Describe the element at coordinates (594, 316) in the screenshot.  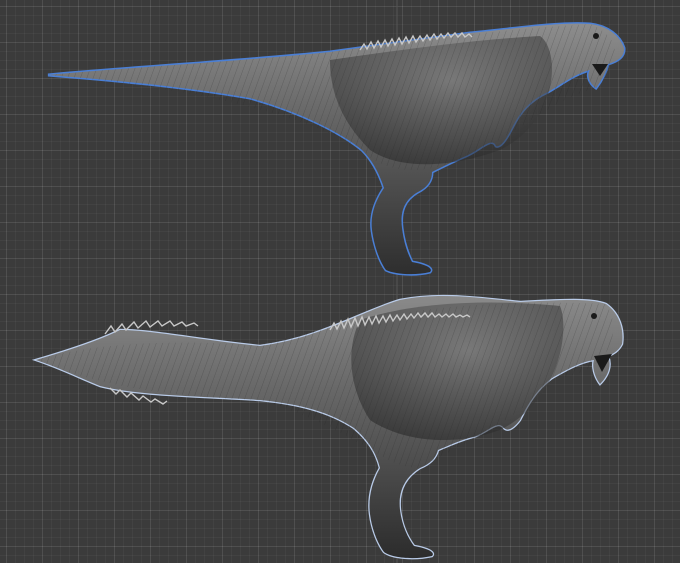
I see `model-bottom-eye` at that location.